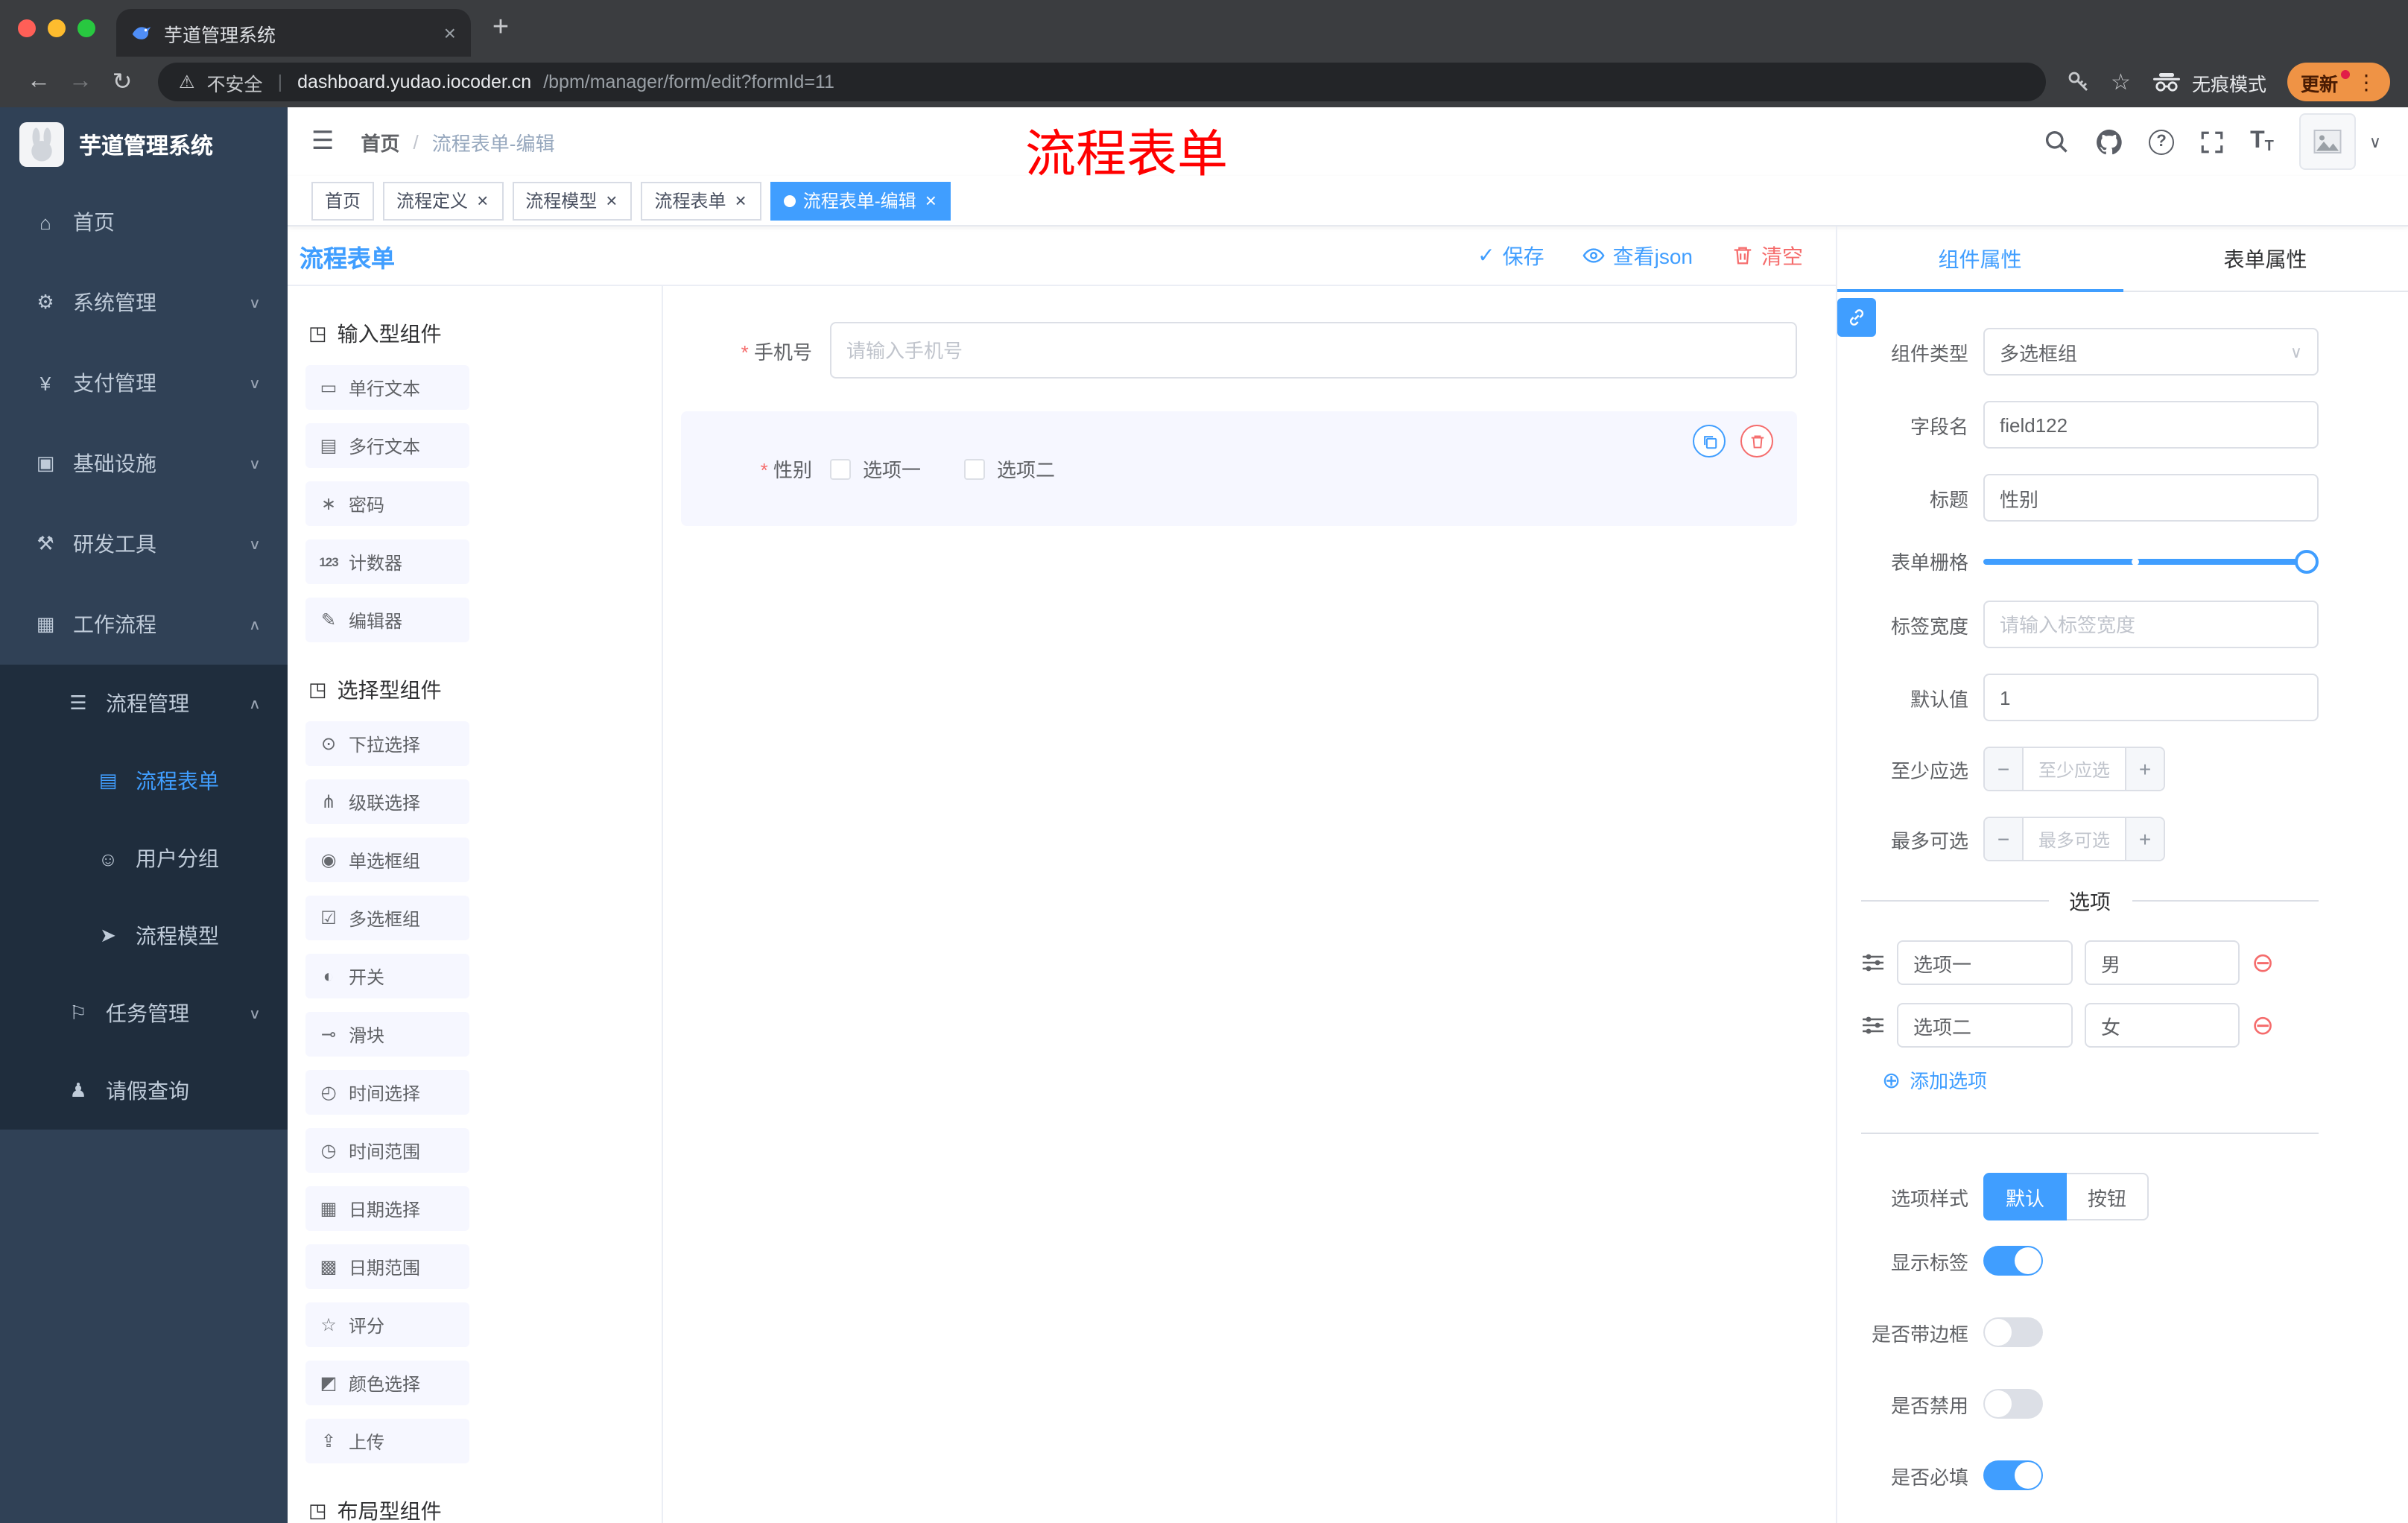 The height and width of the screenshot is (1523, 2408). Describe the element at coordinates (2013, 1404) in the screenshot. I see `disabled-switch` at that location.